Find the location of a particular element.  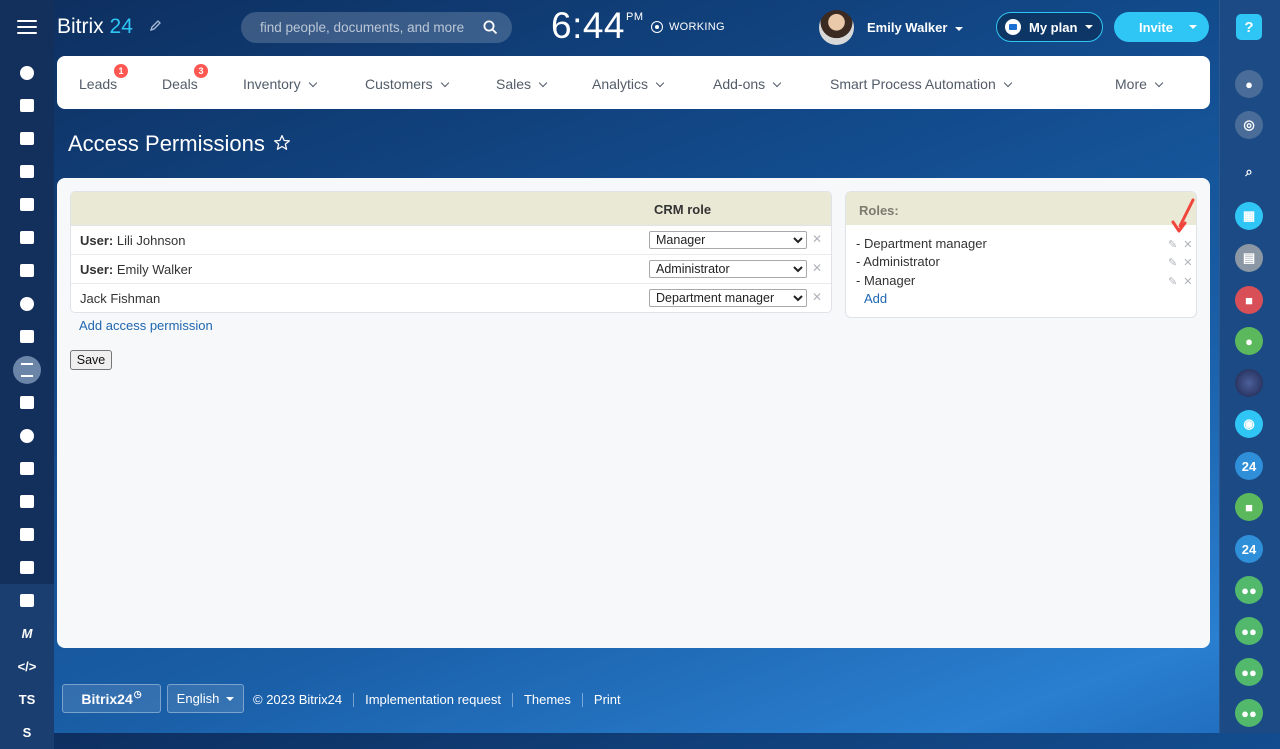

group-avatar-icon is located at coordinates (1249, 383).